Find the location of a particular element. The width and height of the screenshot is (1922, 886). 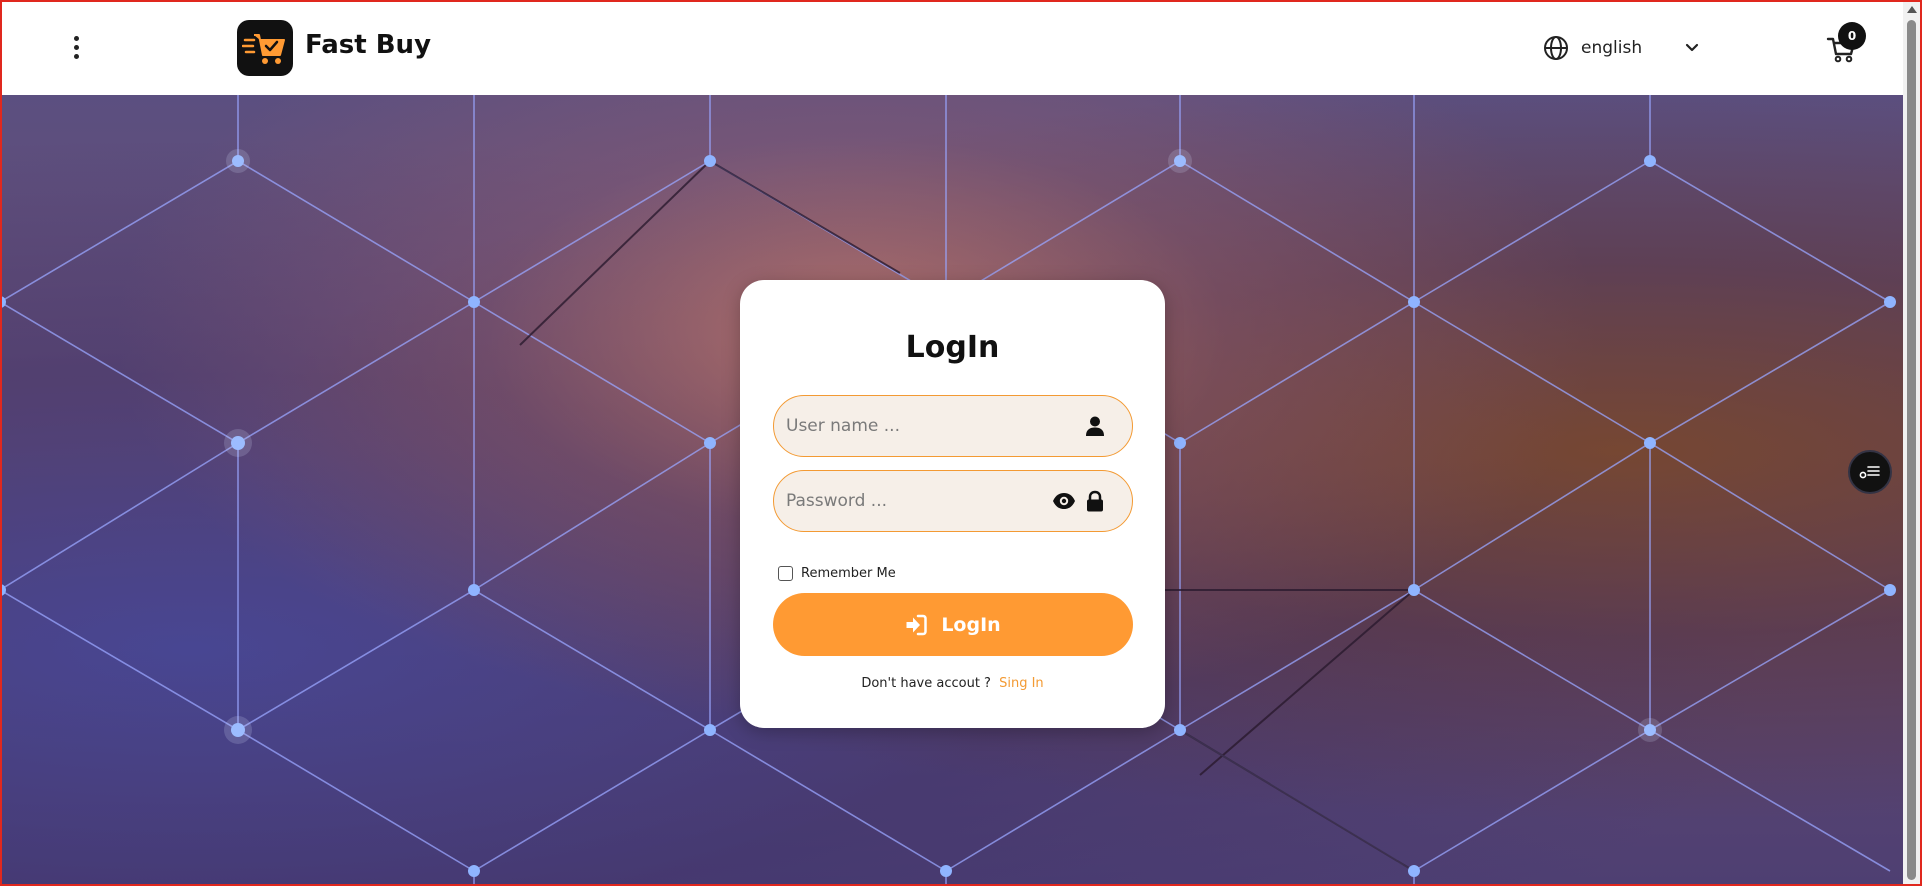

username-field is located at coordinates (953, 426).